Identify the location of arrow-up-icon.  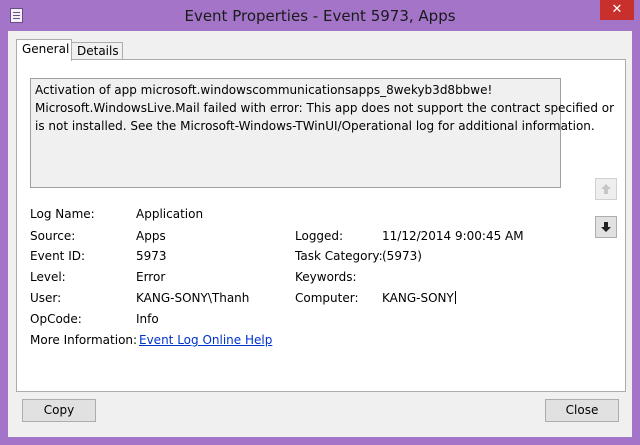
(606, 189).